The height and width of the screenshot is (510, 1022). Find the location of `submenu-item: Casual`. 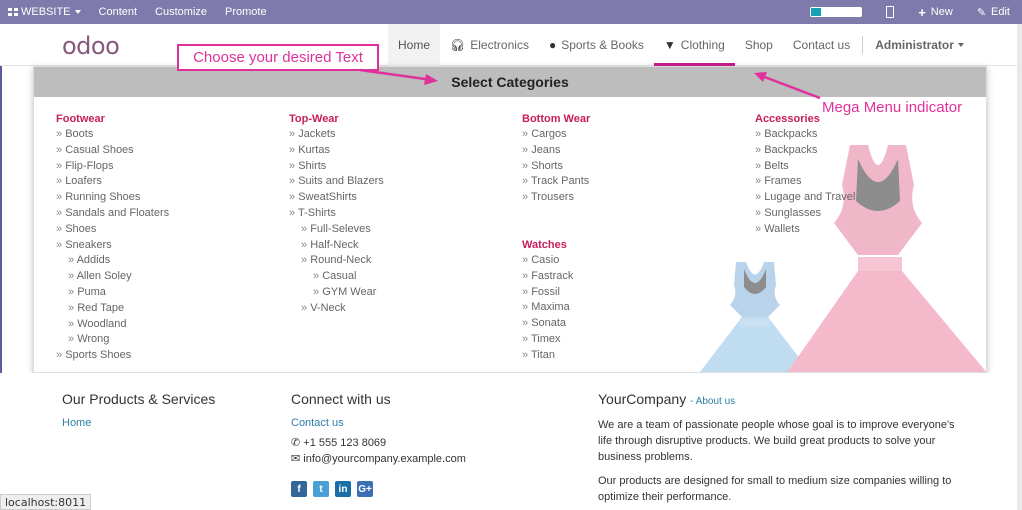

submenu-item: Casual is located at coordinates (404, 277).